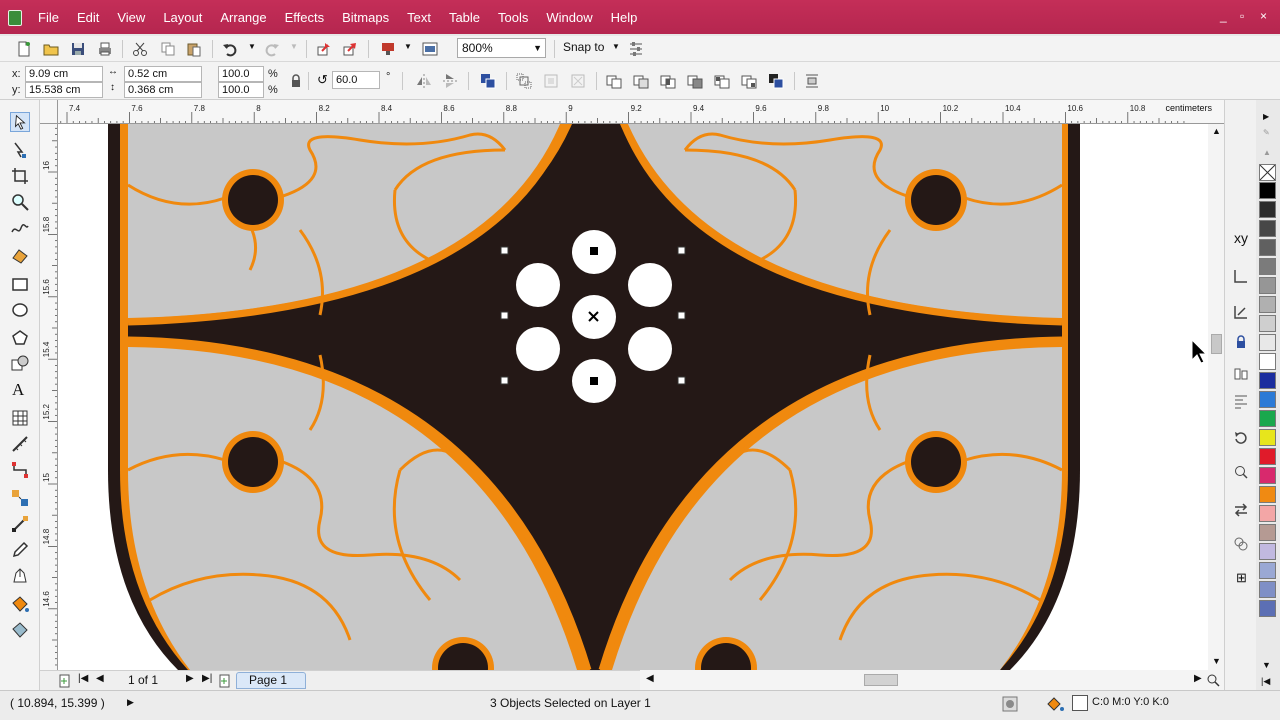 This screenshot has height=720, width=1280. Describe the element at coordinates (1241, 312) in the screenshot. I see `size-icon` at that location.